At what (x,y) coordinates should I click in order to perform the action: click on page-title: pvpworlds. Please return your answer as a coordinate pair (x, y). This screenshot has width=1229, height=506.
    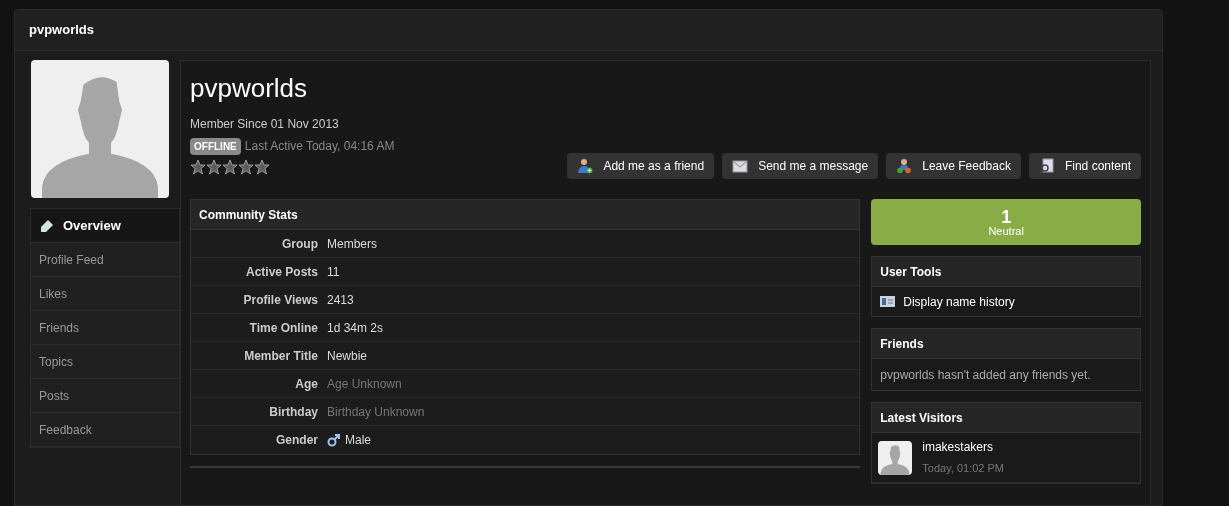
    Looking at the image, I should click on (61, 30).